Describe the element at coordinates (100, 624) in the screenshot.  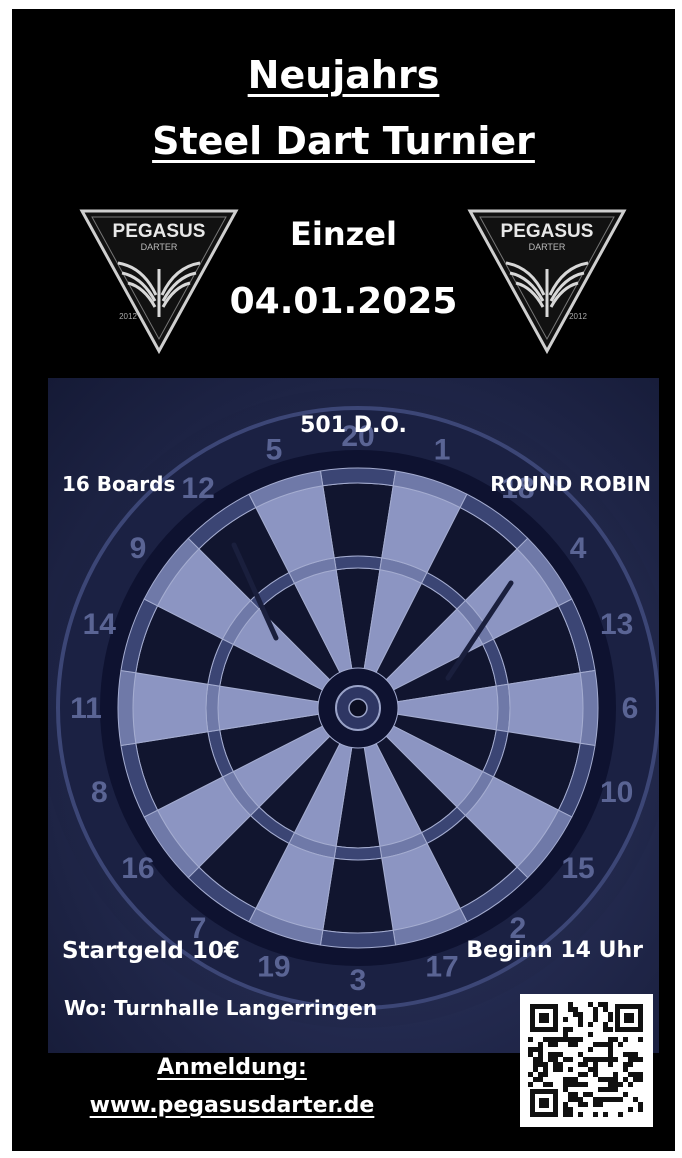
I see `board-number-label: 14` at that location.